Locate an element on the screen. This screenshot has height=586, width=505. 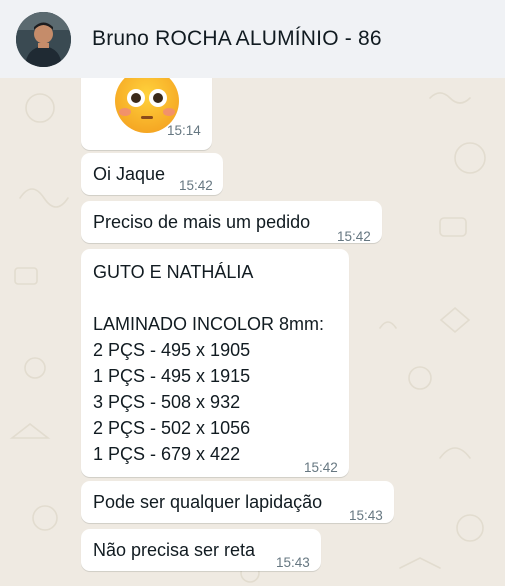
avatar is located at coordinates (43, 39).